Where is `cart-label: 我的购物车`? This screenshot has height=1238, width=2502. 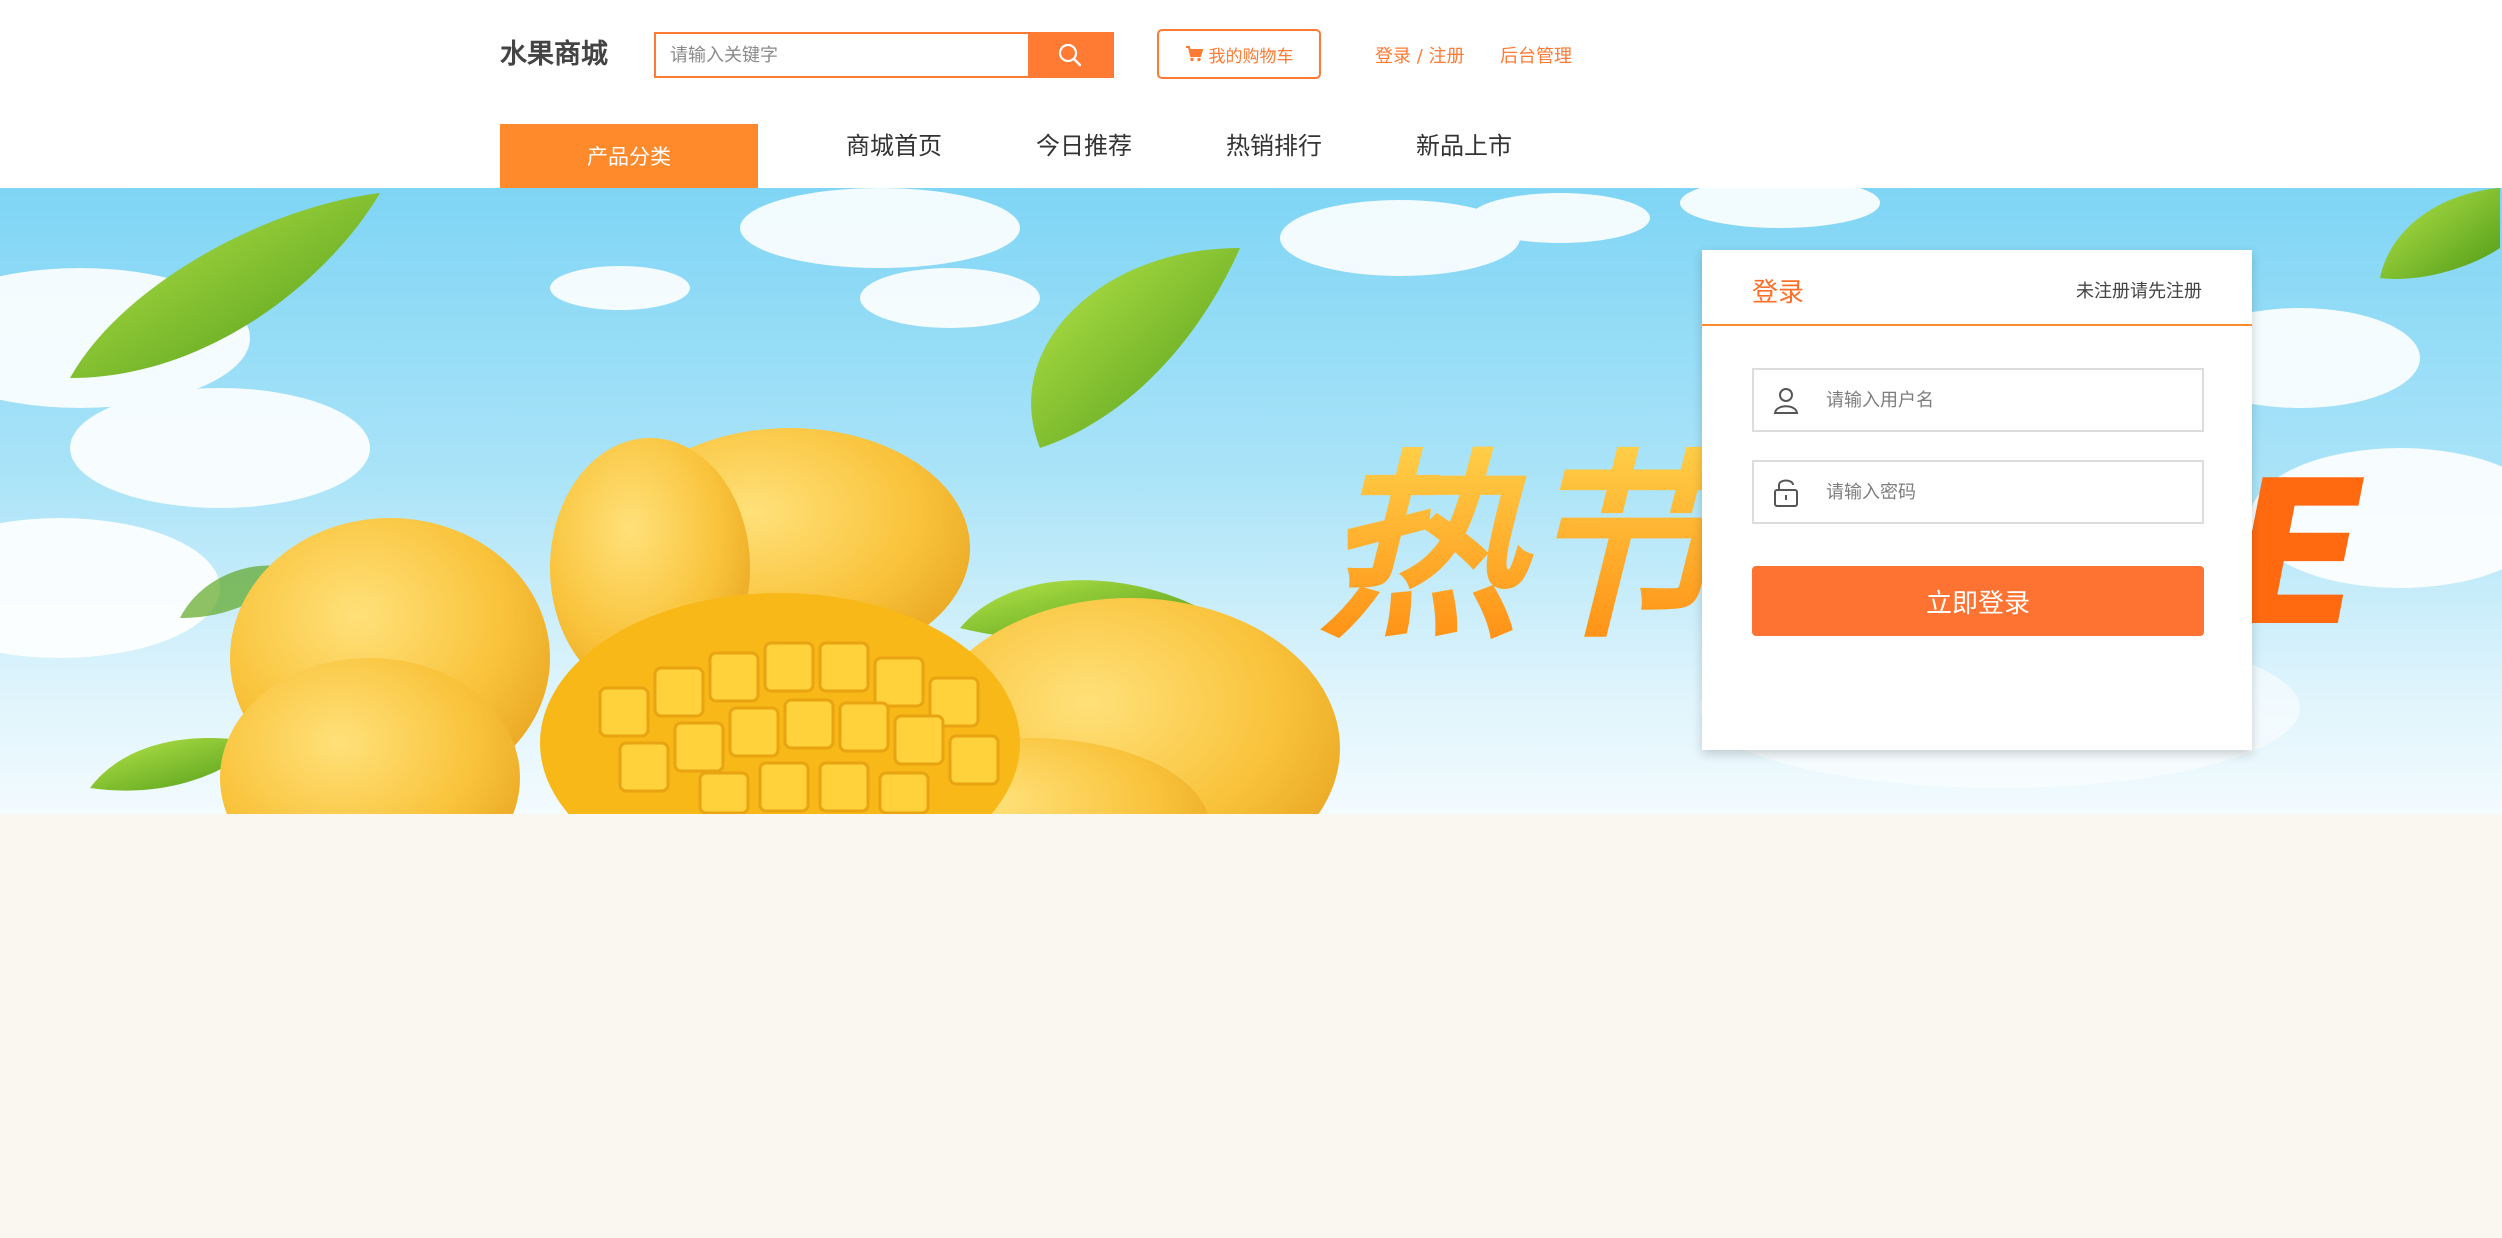
cart-label: 我的购物车 is located at coordinates (1251, 56).